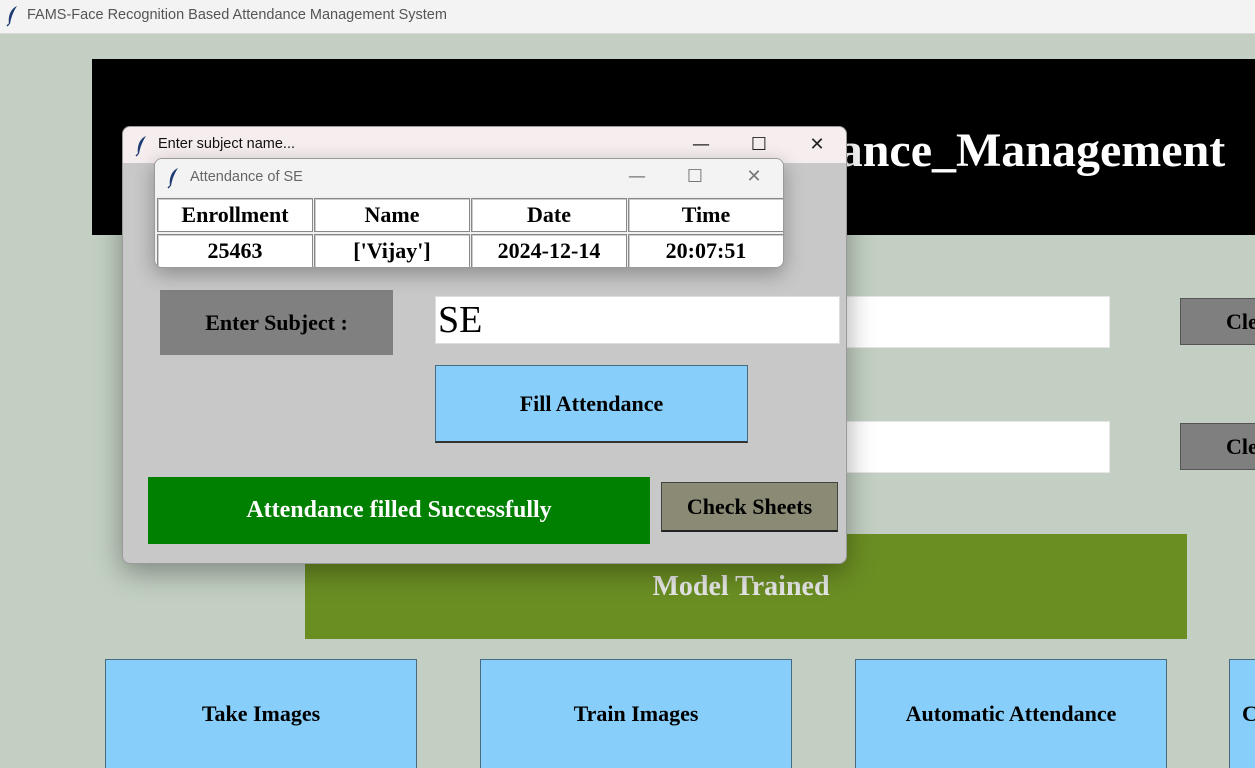 The height and width of the screenshot is (768, 1255). Describe the element at coordinates (705, 250) in the screenshot. I see `cell-time: 20:07:51` at that location.